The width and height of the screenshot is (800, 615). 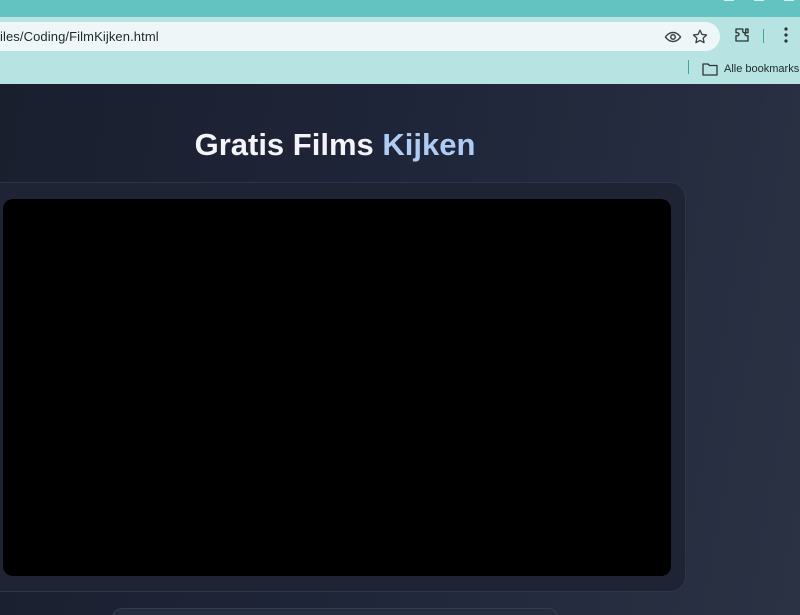 What do you see at coordinates (759, 2) in the screenshot?
I see `maximize-icon` at bounding box center [759, 2].